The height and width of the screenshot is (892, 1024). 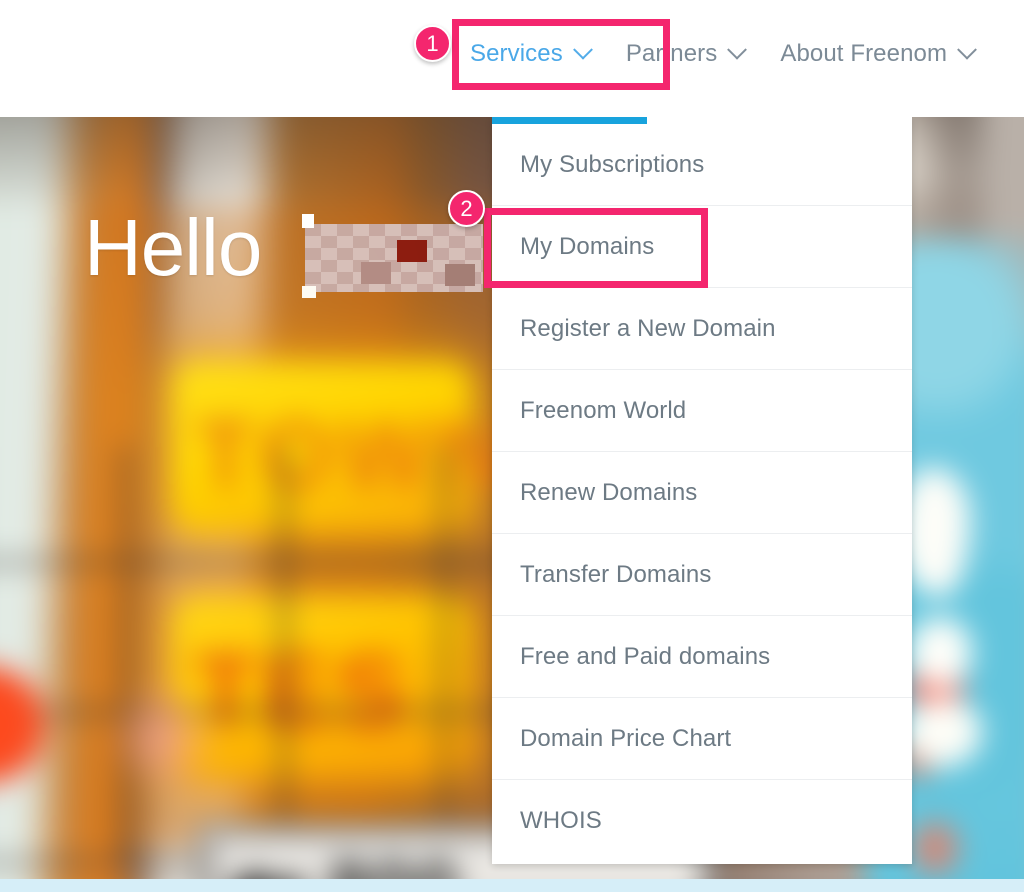 I want to click on nav-item-list: Services Partners About Freenom, so click(x=722, y=54).